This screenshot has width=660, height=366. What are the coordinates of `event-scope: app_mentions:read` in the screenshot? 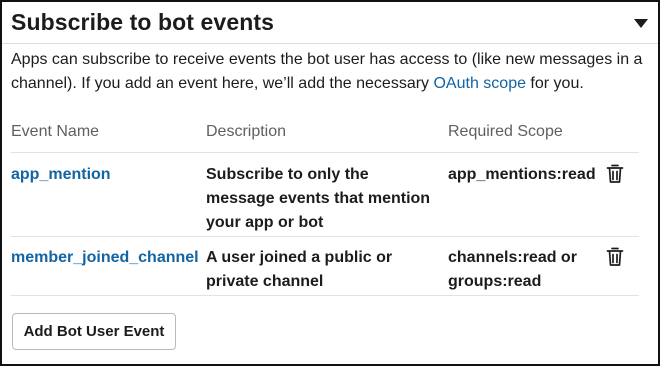 It's located at (522, 174).